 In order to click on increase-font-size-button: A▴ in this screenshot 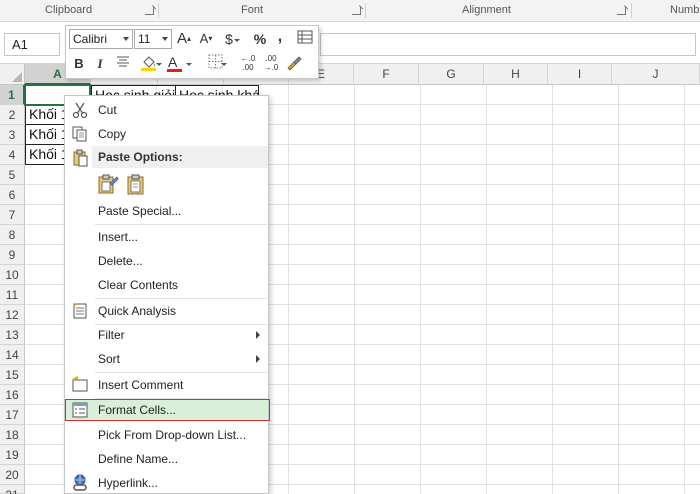, I will do `click(184, 39)`.